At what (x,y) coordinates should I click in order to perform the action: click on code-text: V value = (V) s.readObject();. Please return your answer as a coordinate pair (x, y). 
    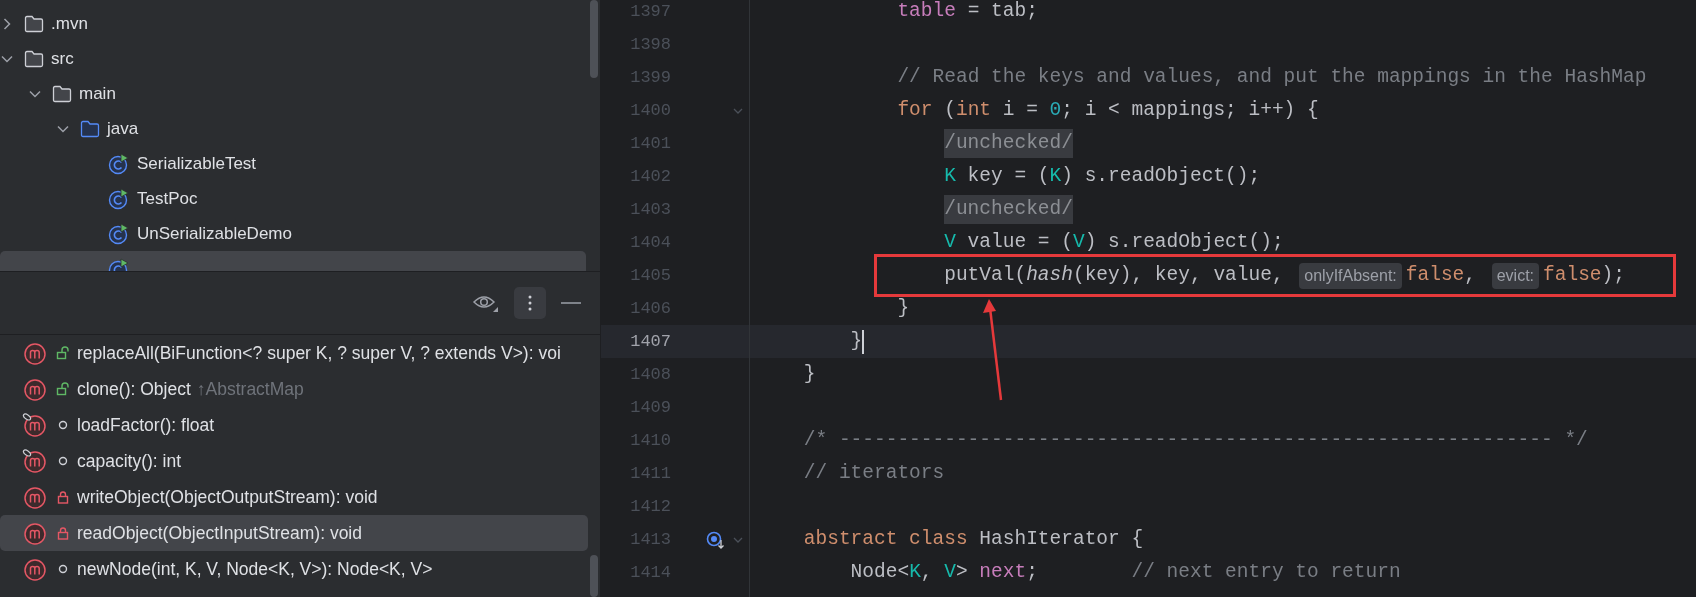
    Looking at the image, I should click on (1114, 242).